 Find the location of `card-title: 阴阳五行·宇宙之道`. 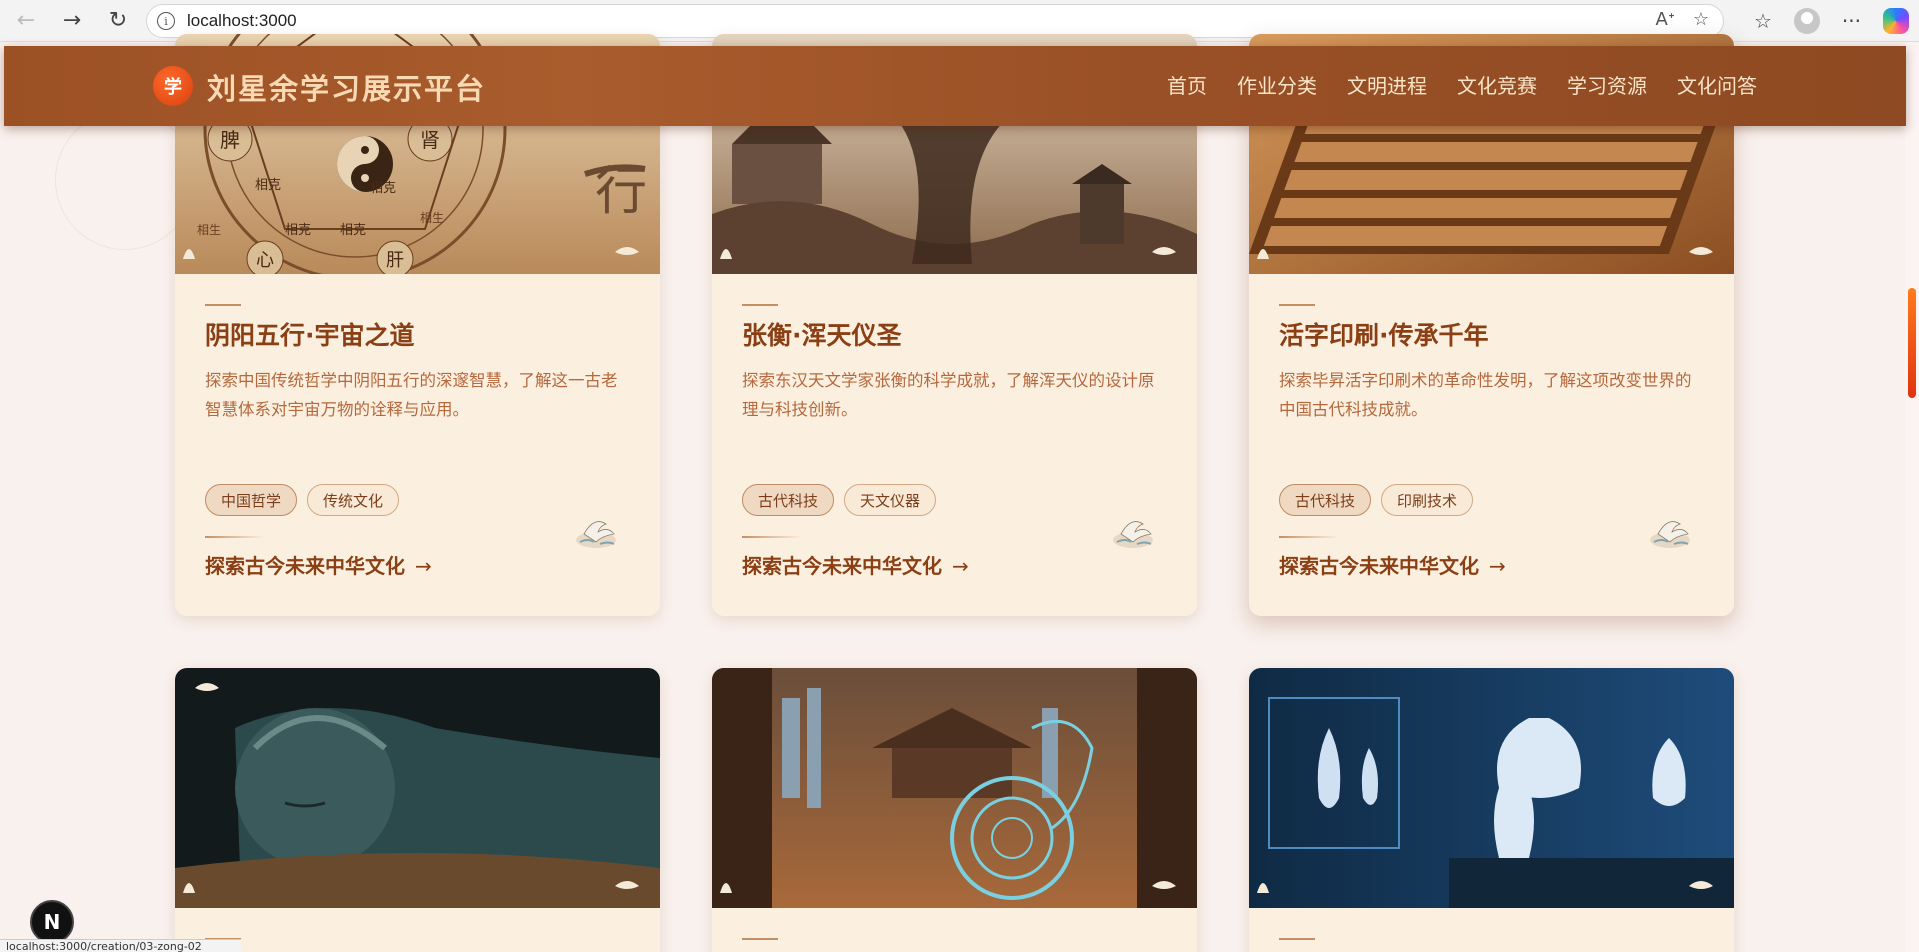

card-title: 阴阳五行·宇宙之道 is located at coordinates (310, 334).